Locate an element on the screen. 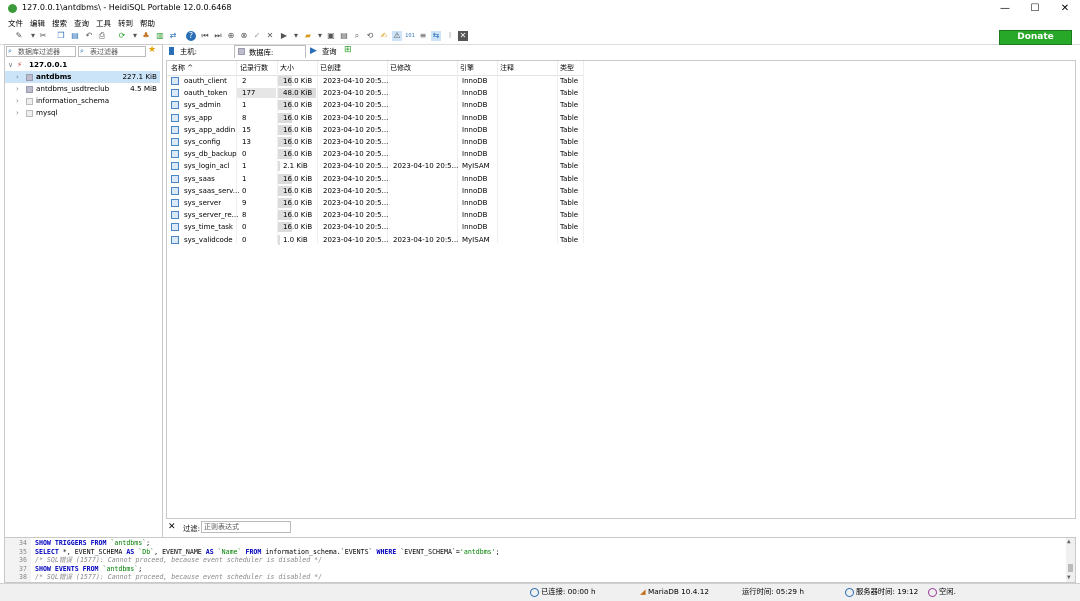  tree-db-node: › information_schema is located at coordinates (82, 101).